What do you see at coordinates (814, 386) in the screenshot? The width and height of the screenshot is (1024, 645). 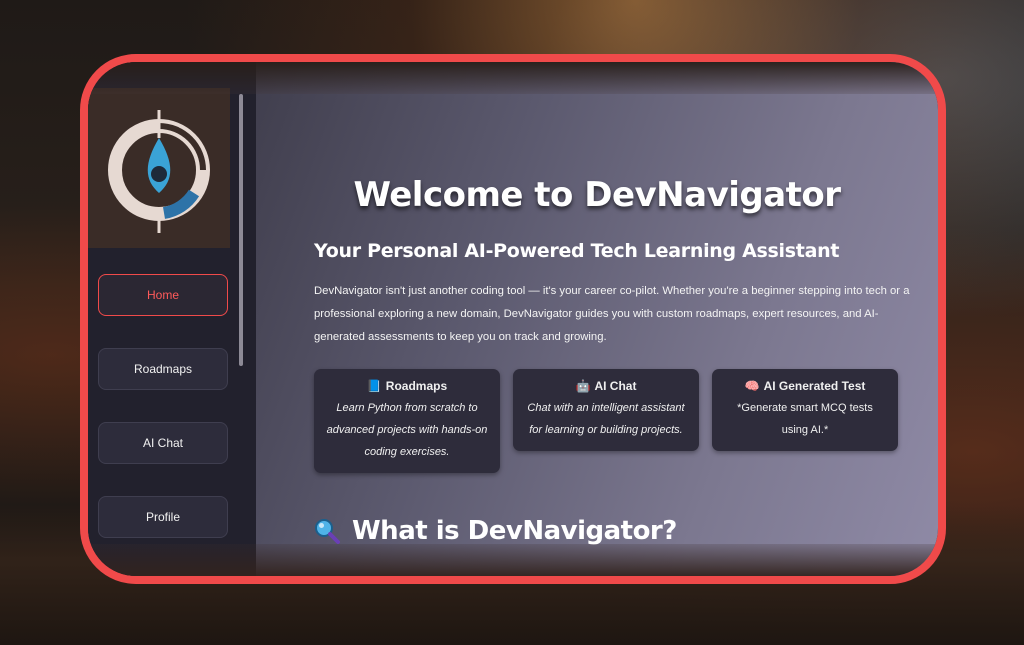 I see `card-title: AI Generated Test` at bounding box center [814, 386].